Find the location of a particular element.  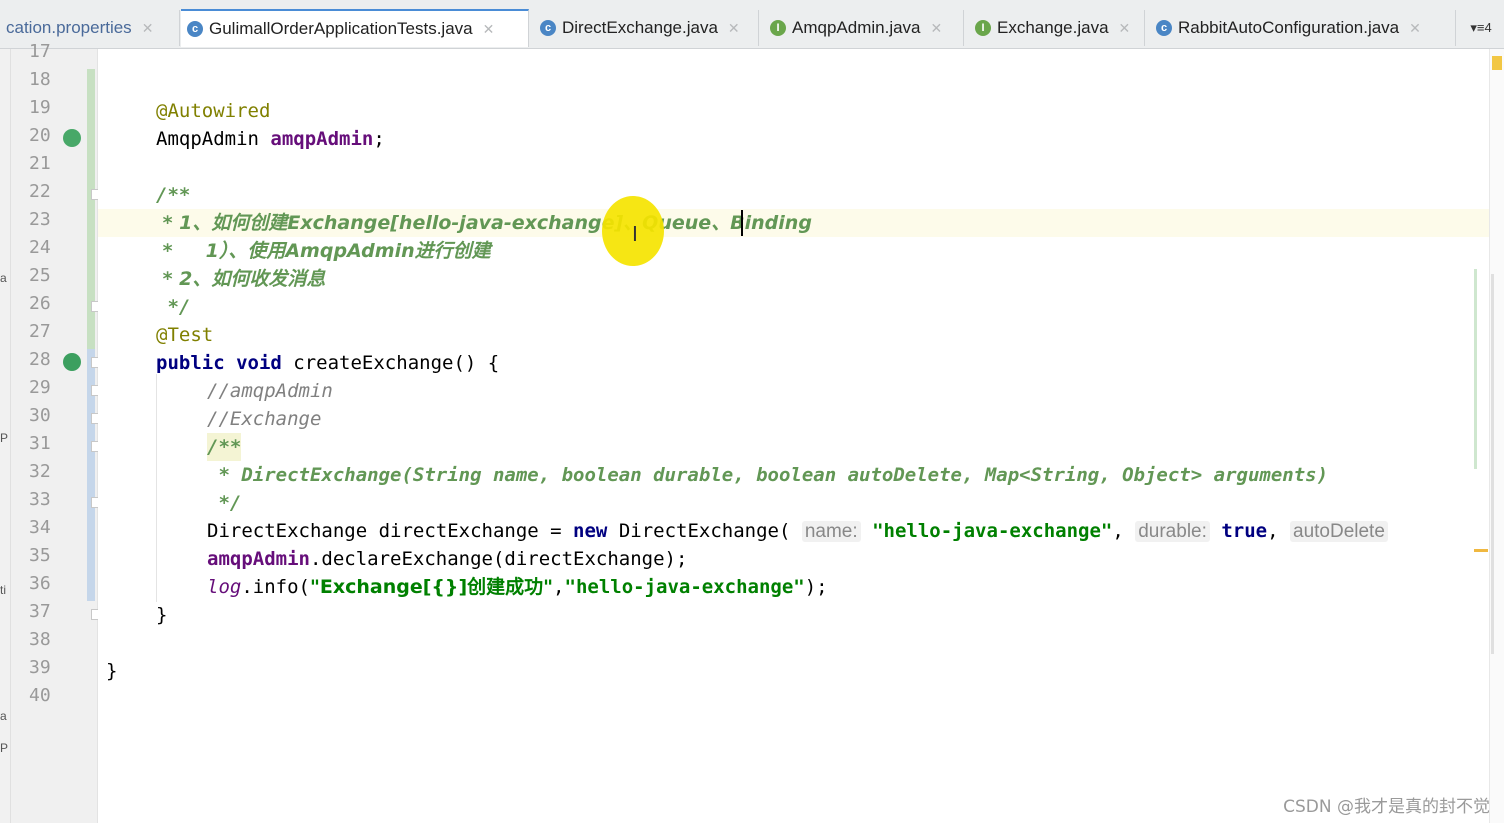

line-number: 40 is located at coordinates (40, 695).